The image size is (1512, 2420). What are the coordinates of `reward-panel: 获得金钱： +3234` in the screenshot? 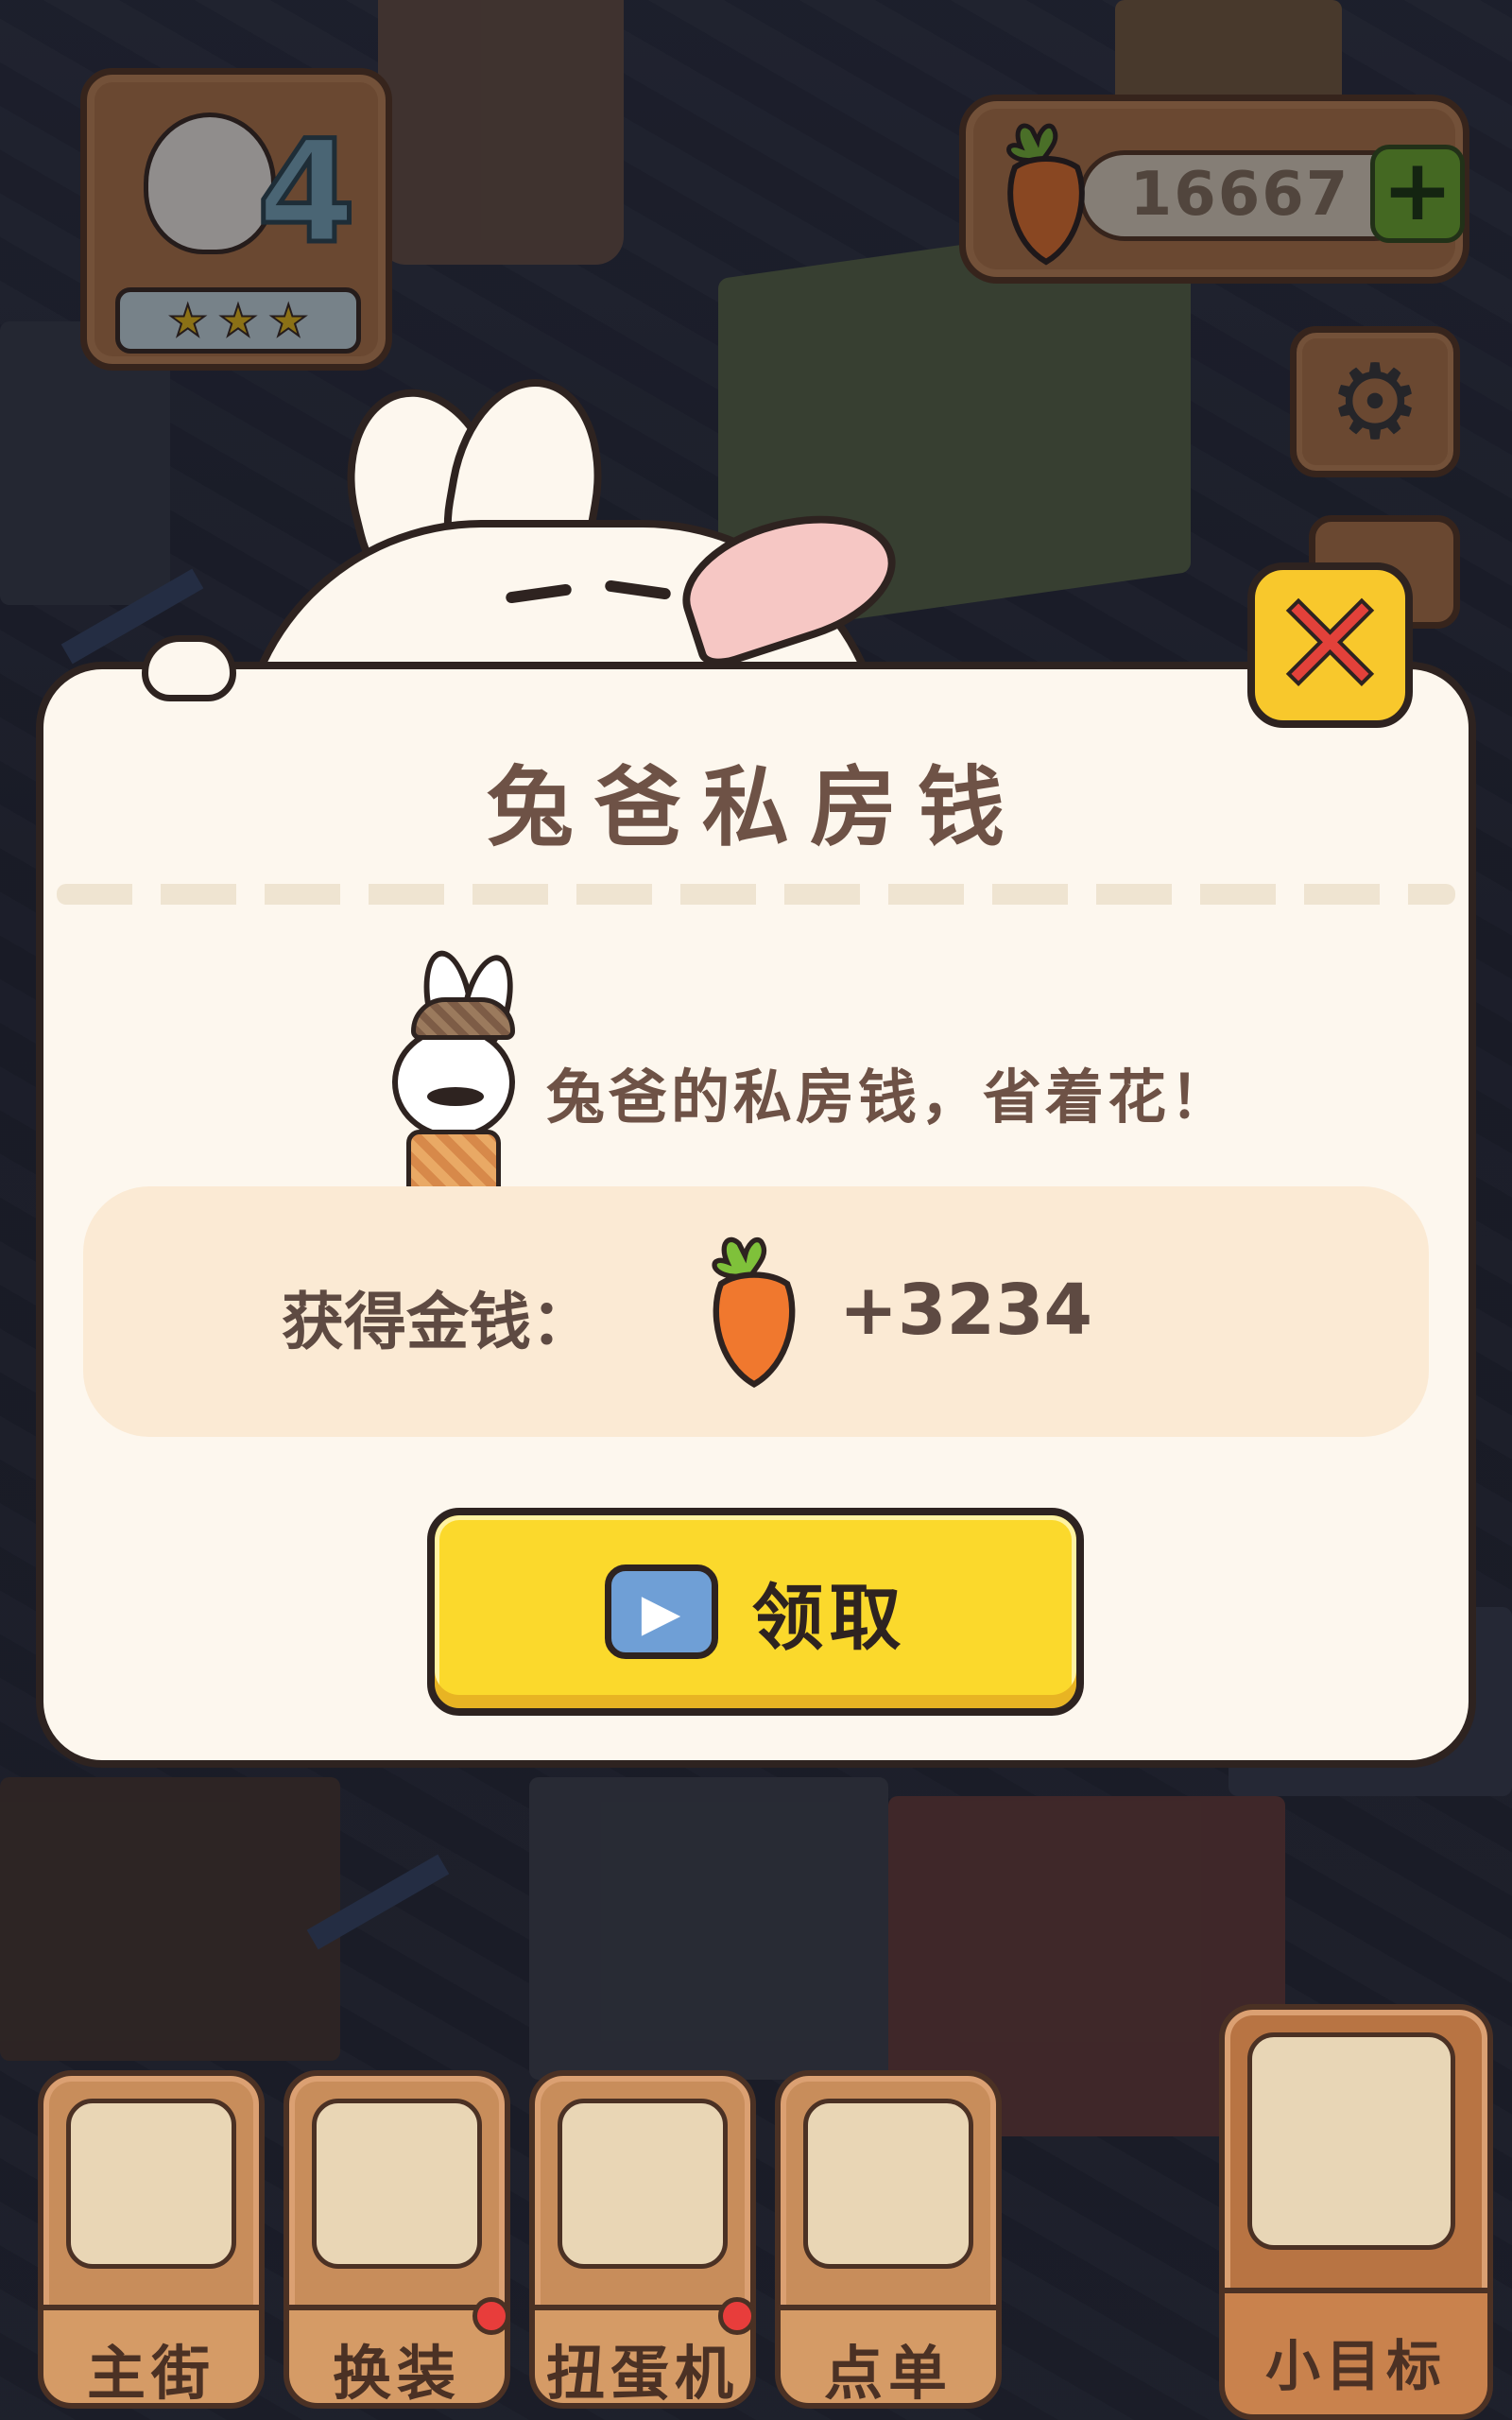 It's located at (756, 1311).